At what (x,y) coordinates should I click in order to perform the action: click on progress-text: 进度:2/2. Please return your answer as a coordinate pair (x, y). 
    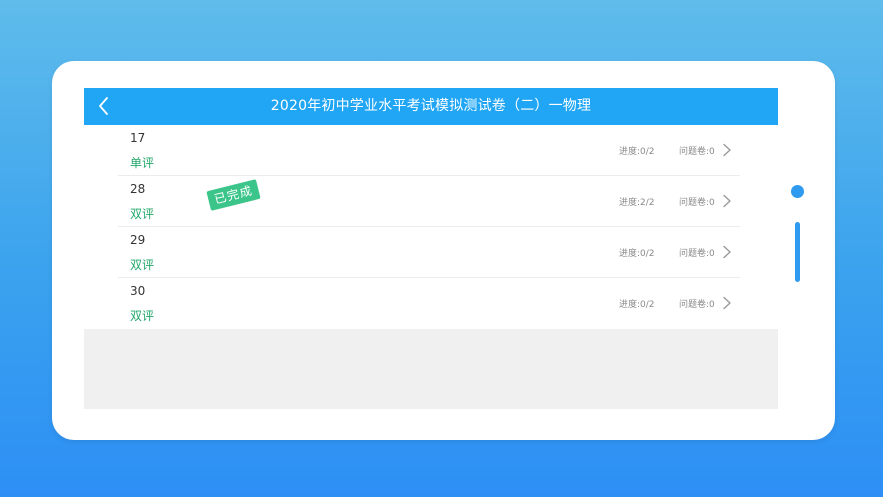
    Looking at the image, I should click on (637, 203).